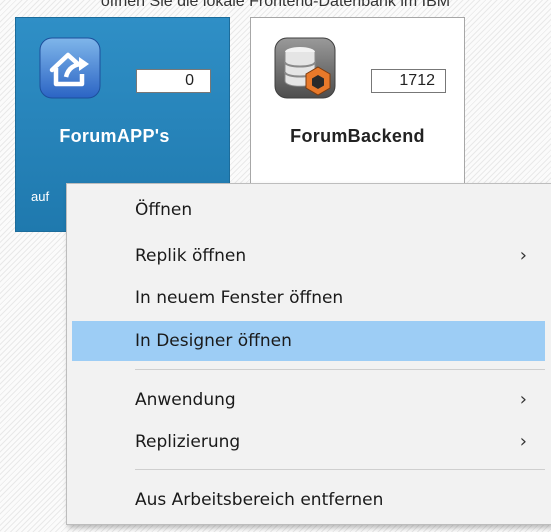 The height and width of the screenshot is (532, 551). What do you see at coordinates (239, 298) in the screenshot?
I see `menu-item-label: In neuem Fenster öffnen` at bounding box center [239, 298].